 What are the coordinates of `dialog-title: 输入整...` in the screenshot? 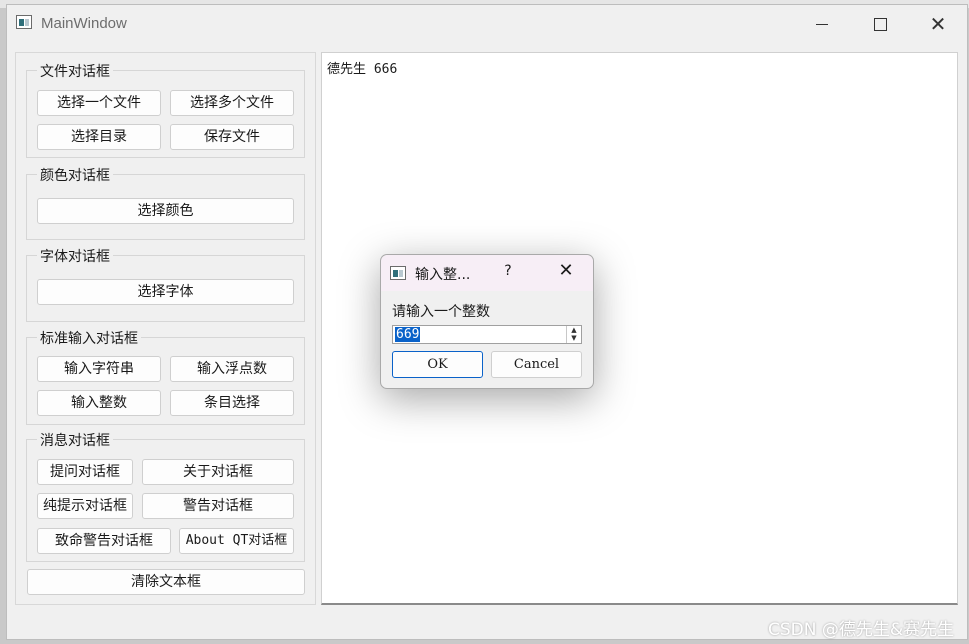 It's located at (443, 275).